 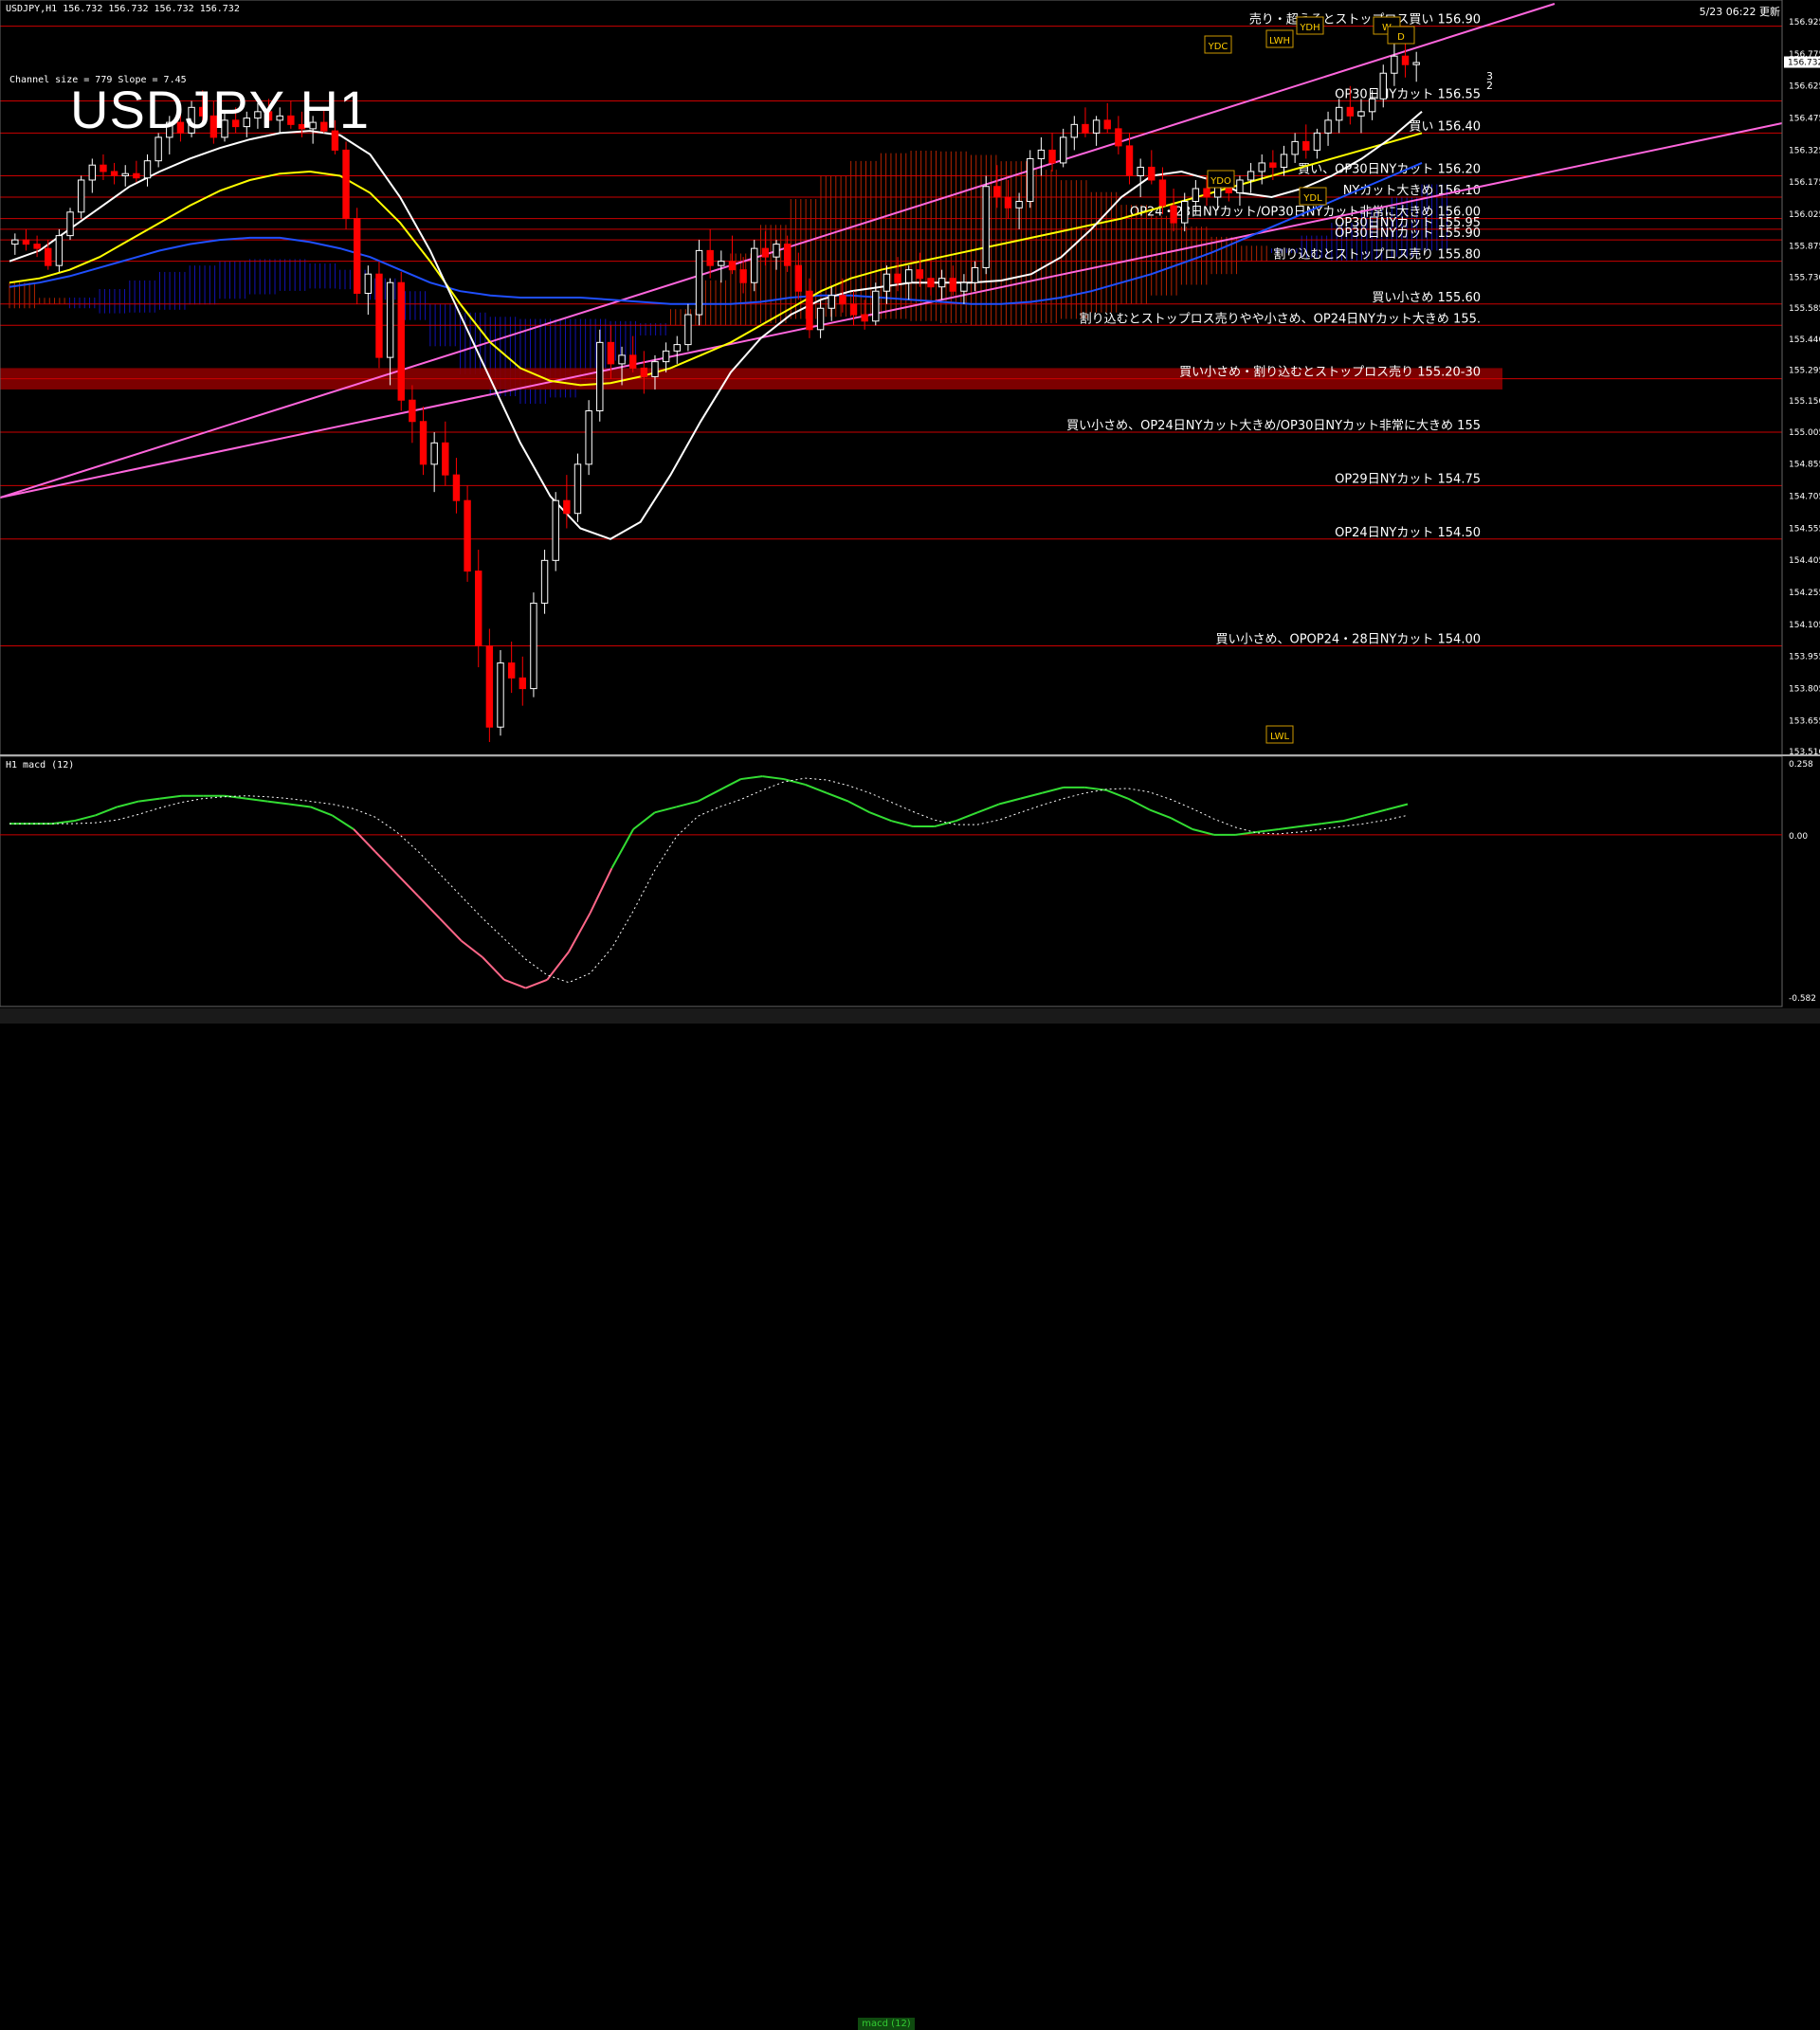 What do you see at coordinates (1798, 837) in the screenshot?
I see `macd-tick: 0.00` at bounding box center [1798, 837].